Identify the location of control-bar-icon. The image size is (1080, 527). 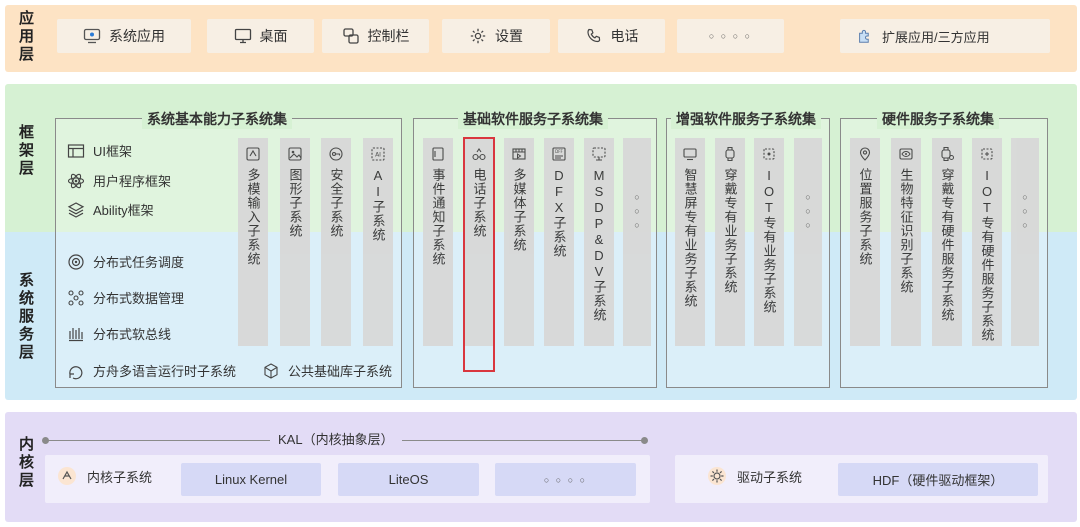
(351, 36).